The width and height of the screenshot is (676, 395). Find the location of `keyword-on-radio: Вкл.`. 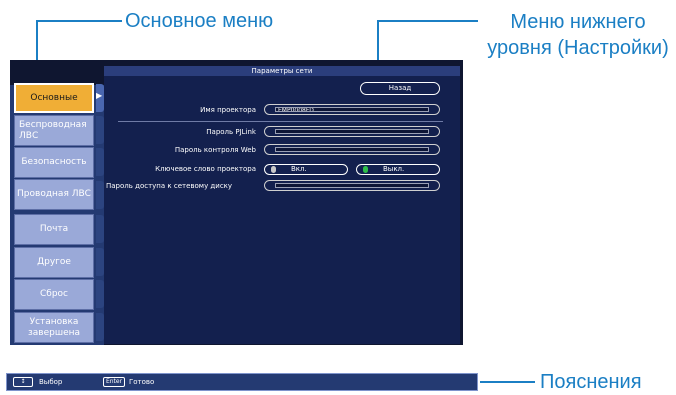

keyword-on-radio: Вкл. is located at coordinates (306, 169).